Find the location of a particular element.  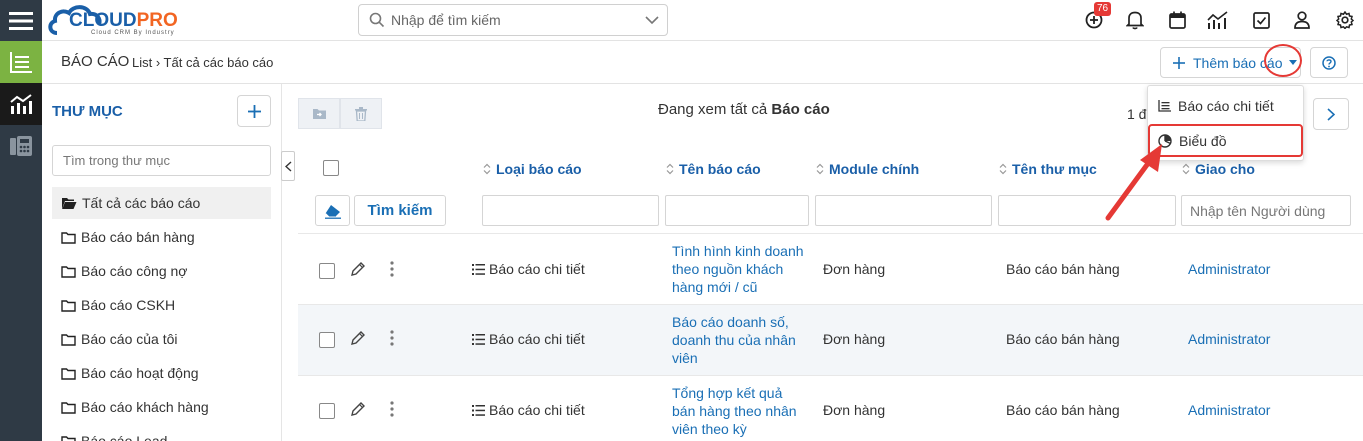

viewing-label: Đang xem tất cả Báo cáo is located at coordinates (744, 109).